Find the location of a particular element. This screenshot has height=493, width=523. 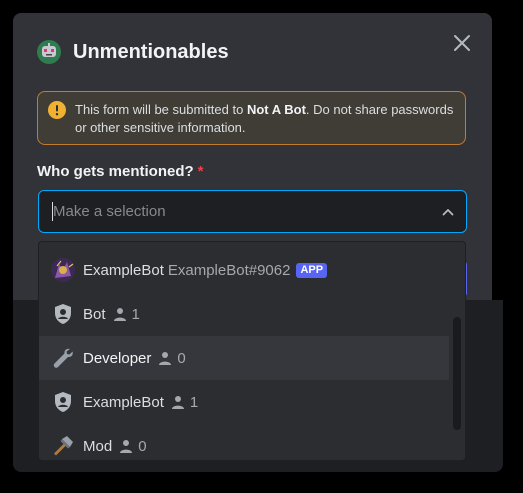

field-label: Who gets mentioned? * is located at coordinates (120, 171).